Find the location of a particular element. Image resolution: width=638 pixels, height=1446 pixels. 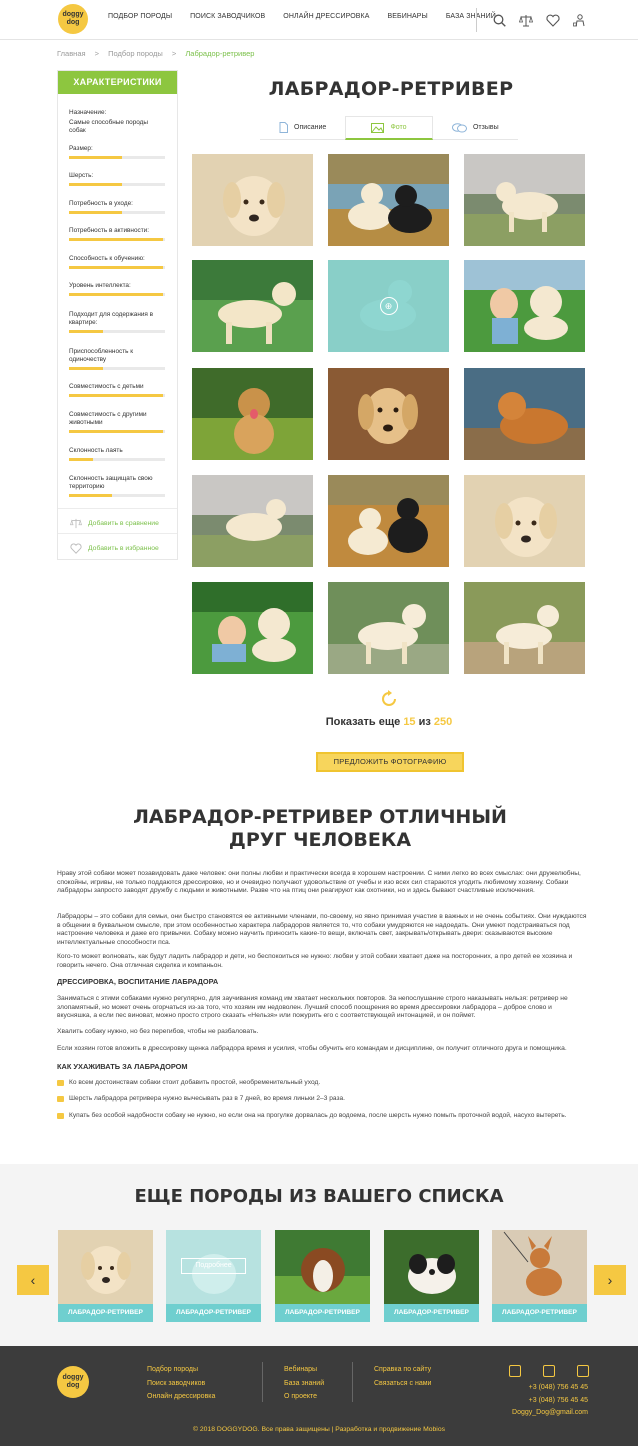

add-to-favorites-button: Добавить в избранное is located at coordinates (114, 548).